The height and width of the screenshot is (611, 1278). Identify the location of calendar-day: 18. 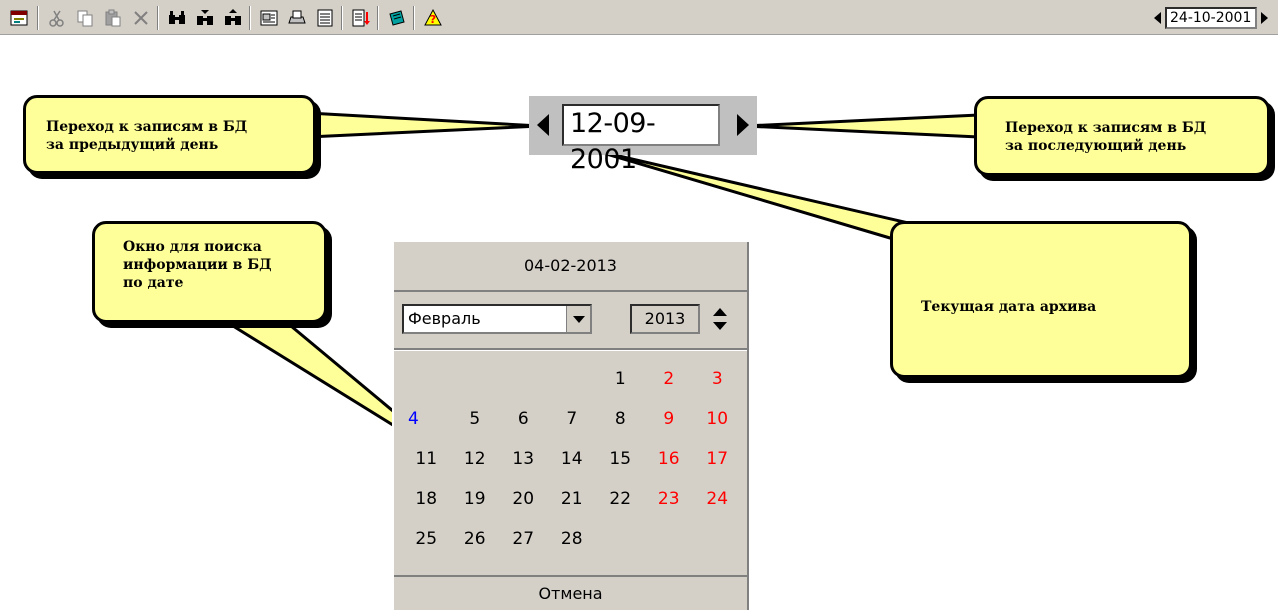
(426, 507).